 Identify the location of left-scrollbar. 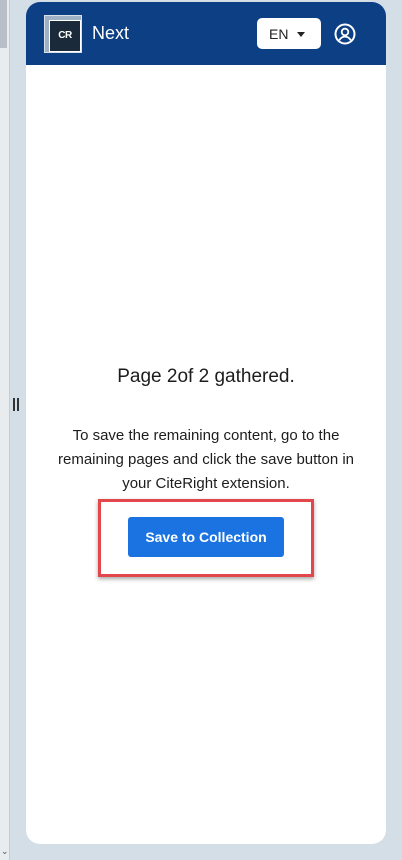
(5, 430).